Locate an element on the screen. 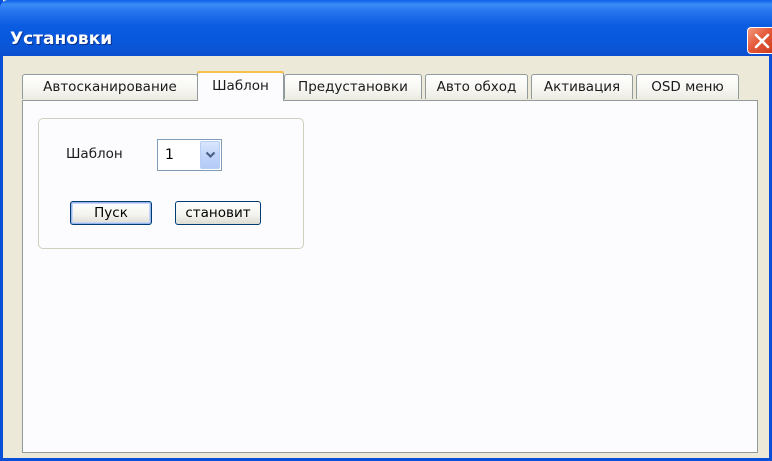 This screenshot has width=772, height=461. tab-activation: Активация is located at coordinates (582, 86).